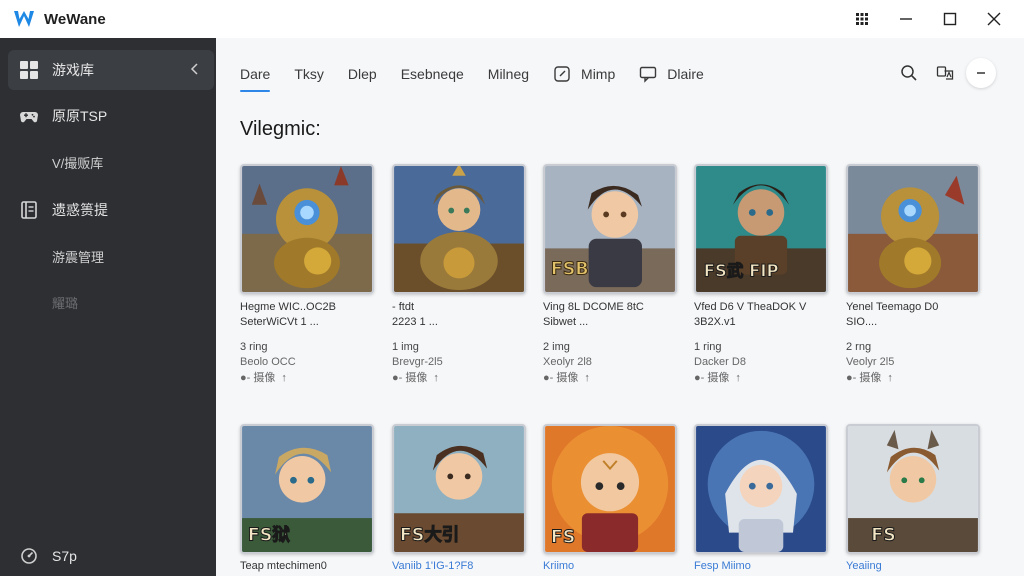  Describe the element at coordinates (254, 347) in the screenshot. I see `game-meta-count: 3 ring` at that location.